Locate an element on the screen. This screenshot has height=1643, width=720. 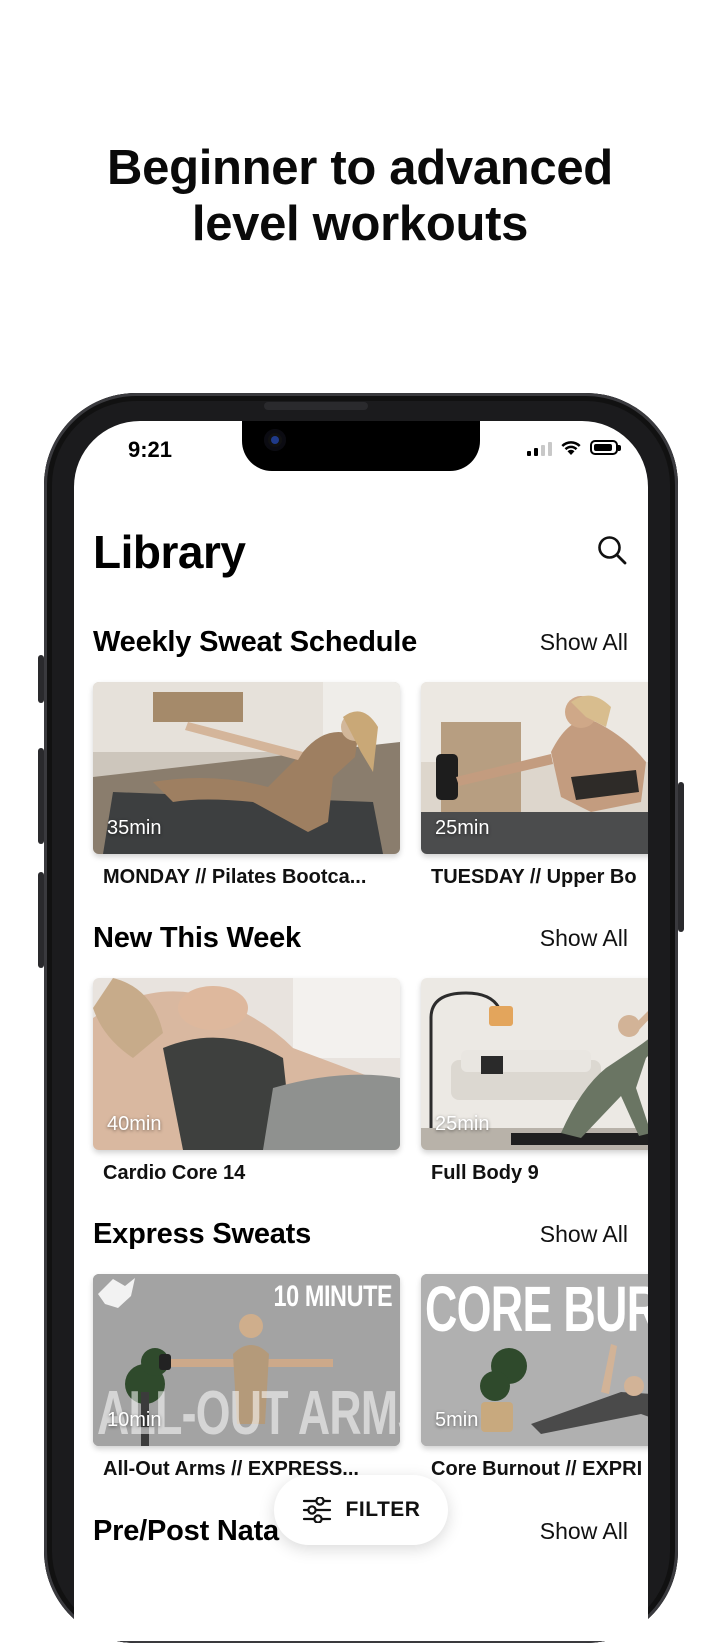
workout-title: TUESDAY // Upper Bo is located at coordinates (534, 877).